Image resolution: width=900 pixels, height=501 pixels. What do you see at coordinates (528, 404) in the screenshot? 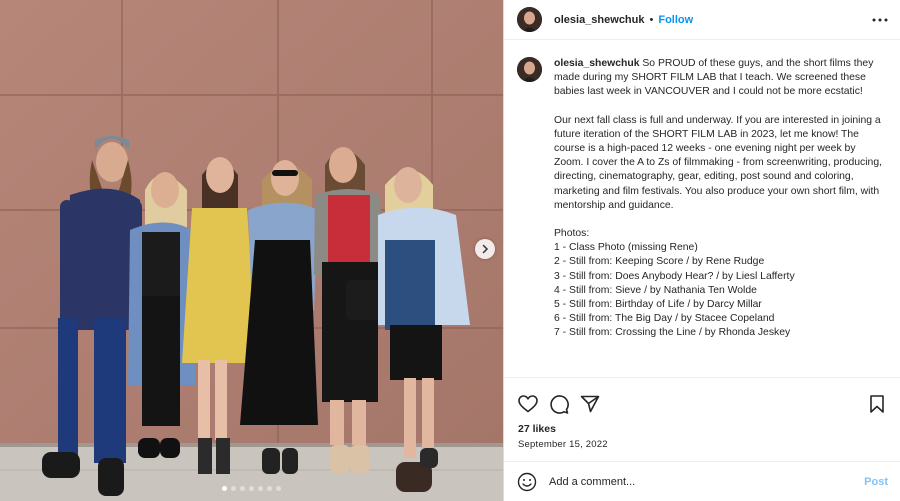
I see `heart-icon` at bounding box center [528, 404].